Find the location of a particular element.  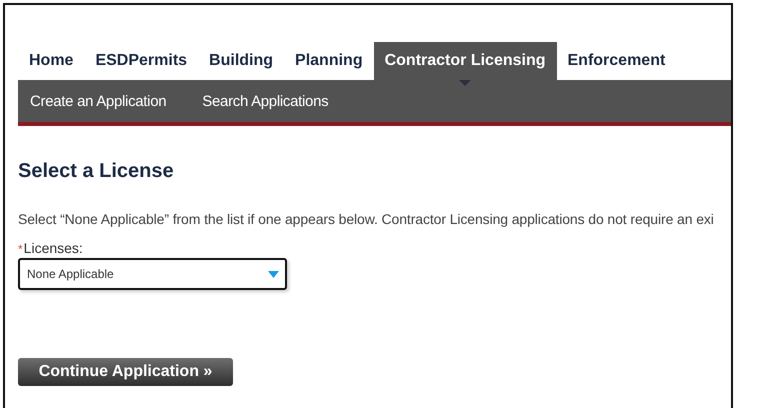

page-heading: Select a License is located at coordinates (96, 171).